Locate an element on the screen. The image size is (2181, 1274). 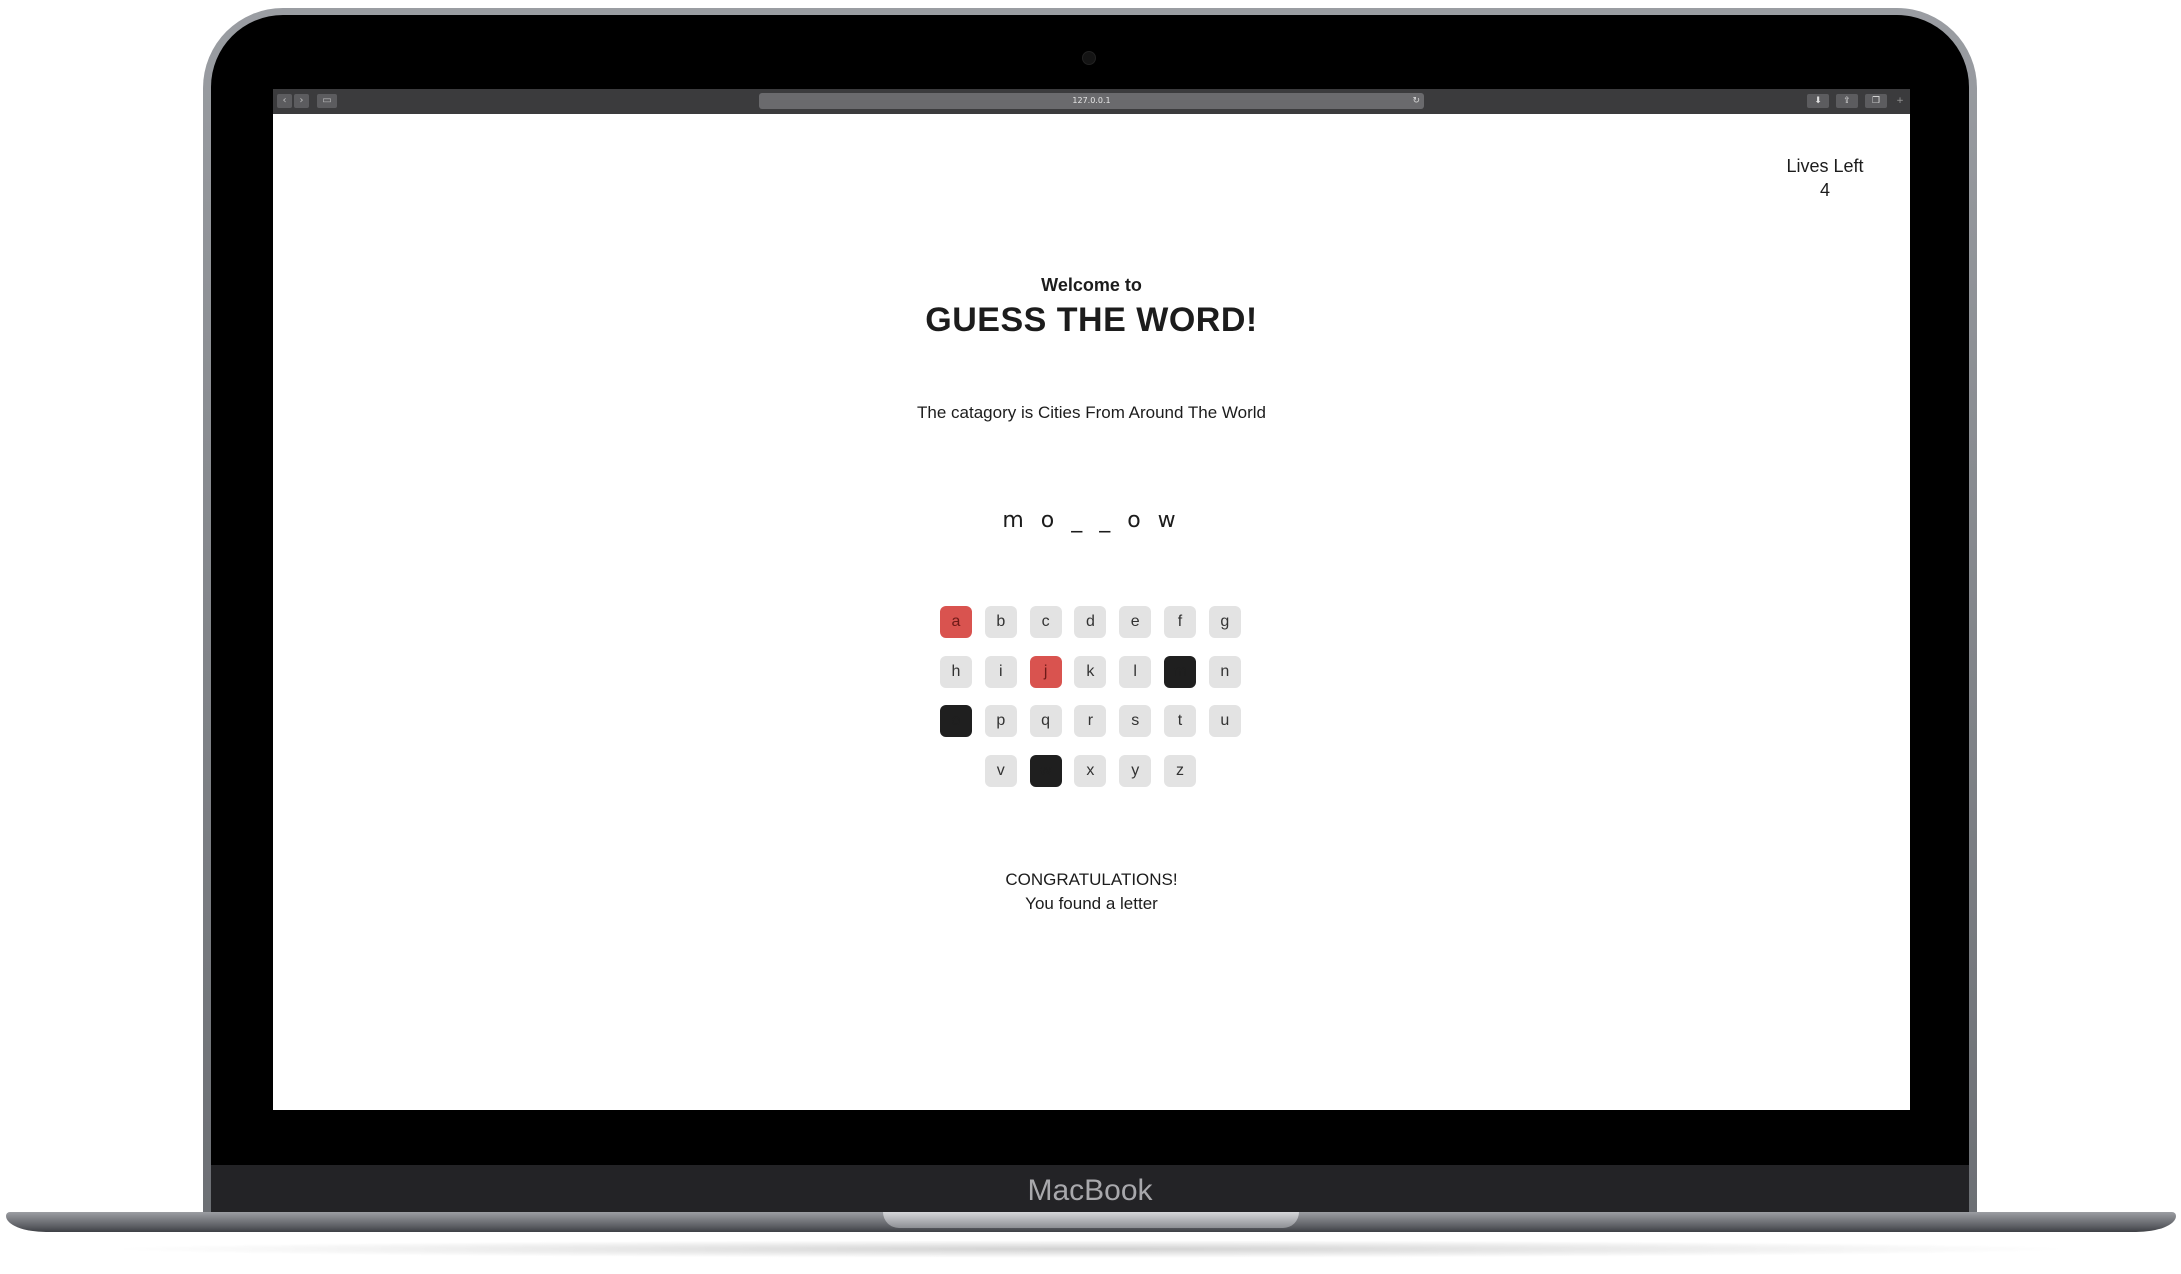
letter-key-t: t is located at coordinates (1180, 721).